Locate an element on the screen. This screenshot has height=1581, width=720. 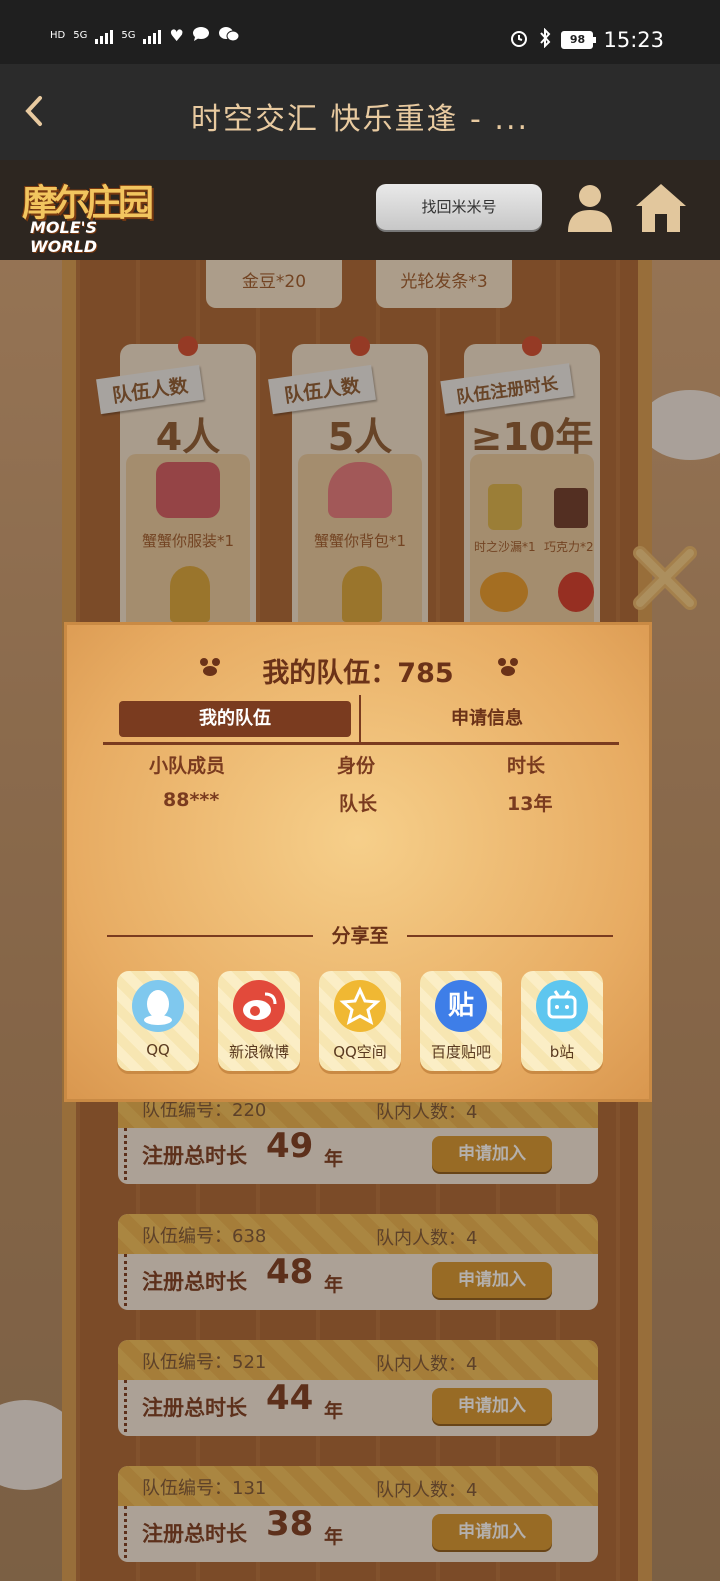
home-button is located at coordinates (661, 208).